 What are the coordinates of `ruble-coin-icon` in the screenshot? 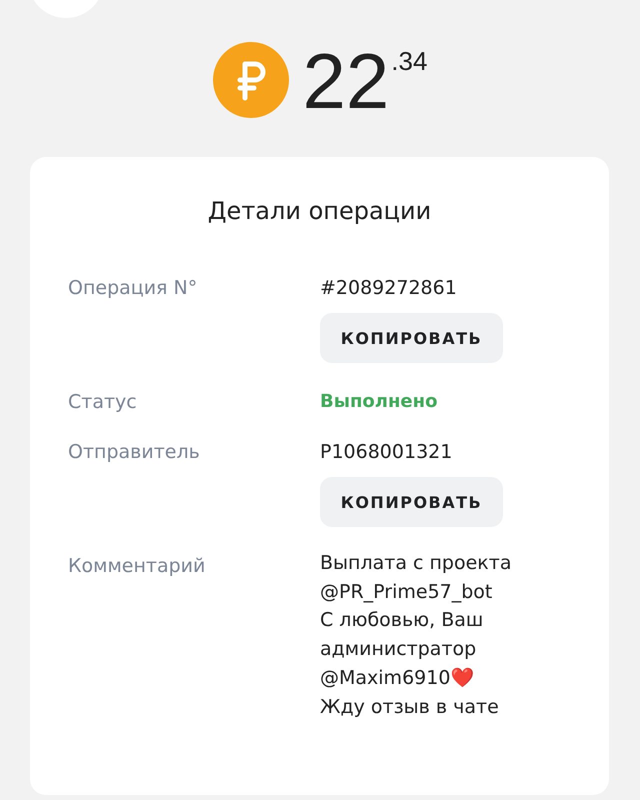 It's located at (250, 80).